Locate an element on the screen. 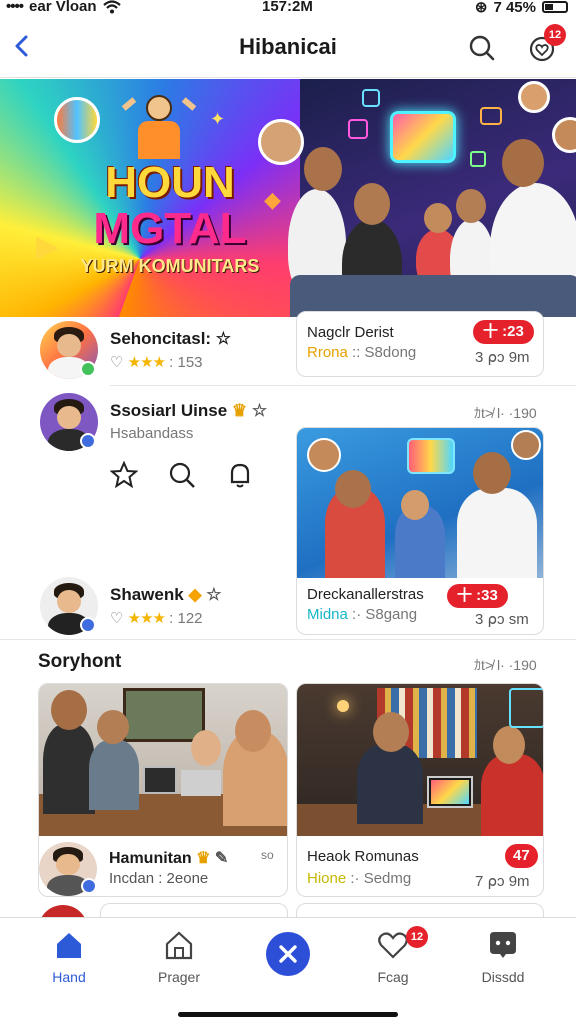 The image size is (576, 1024). battery-icon is located at coordinates (555, 7).